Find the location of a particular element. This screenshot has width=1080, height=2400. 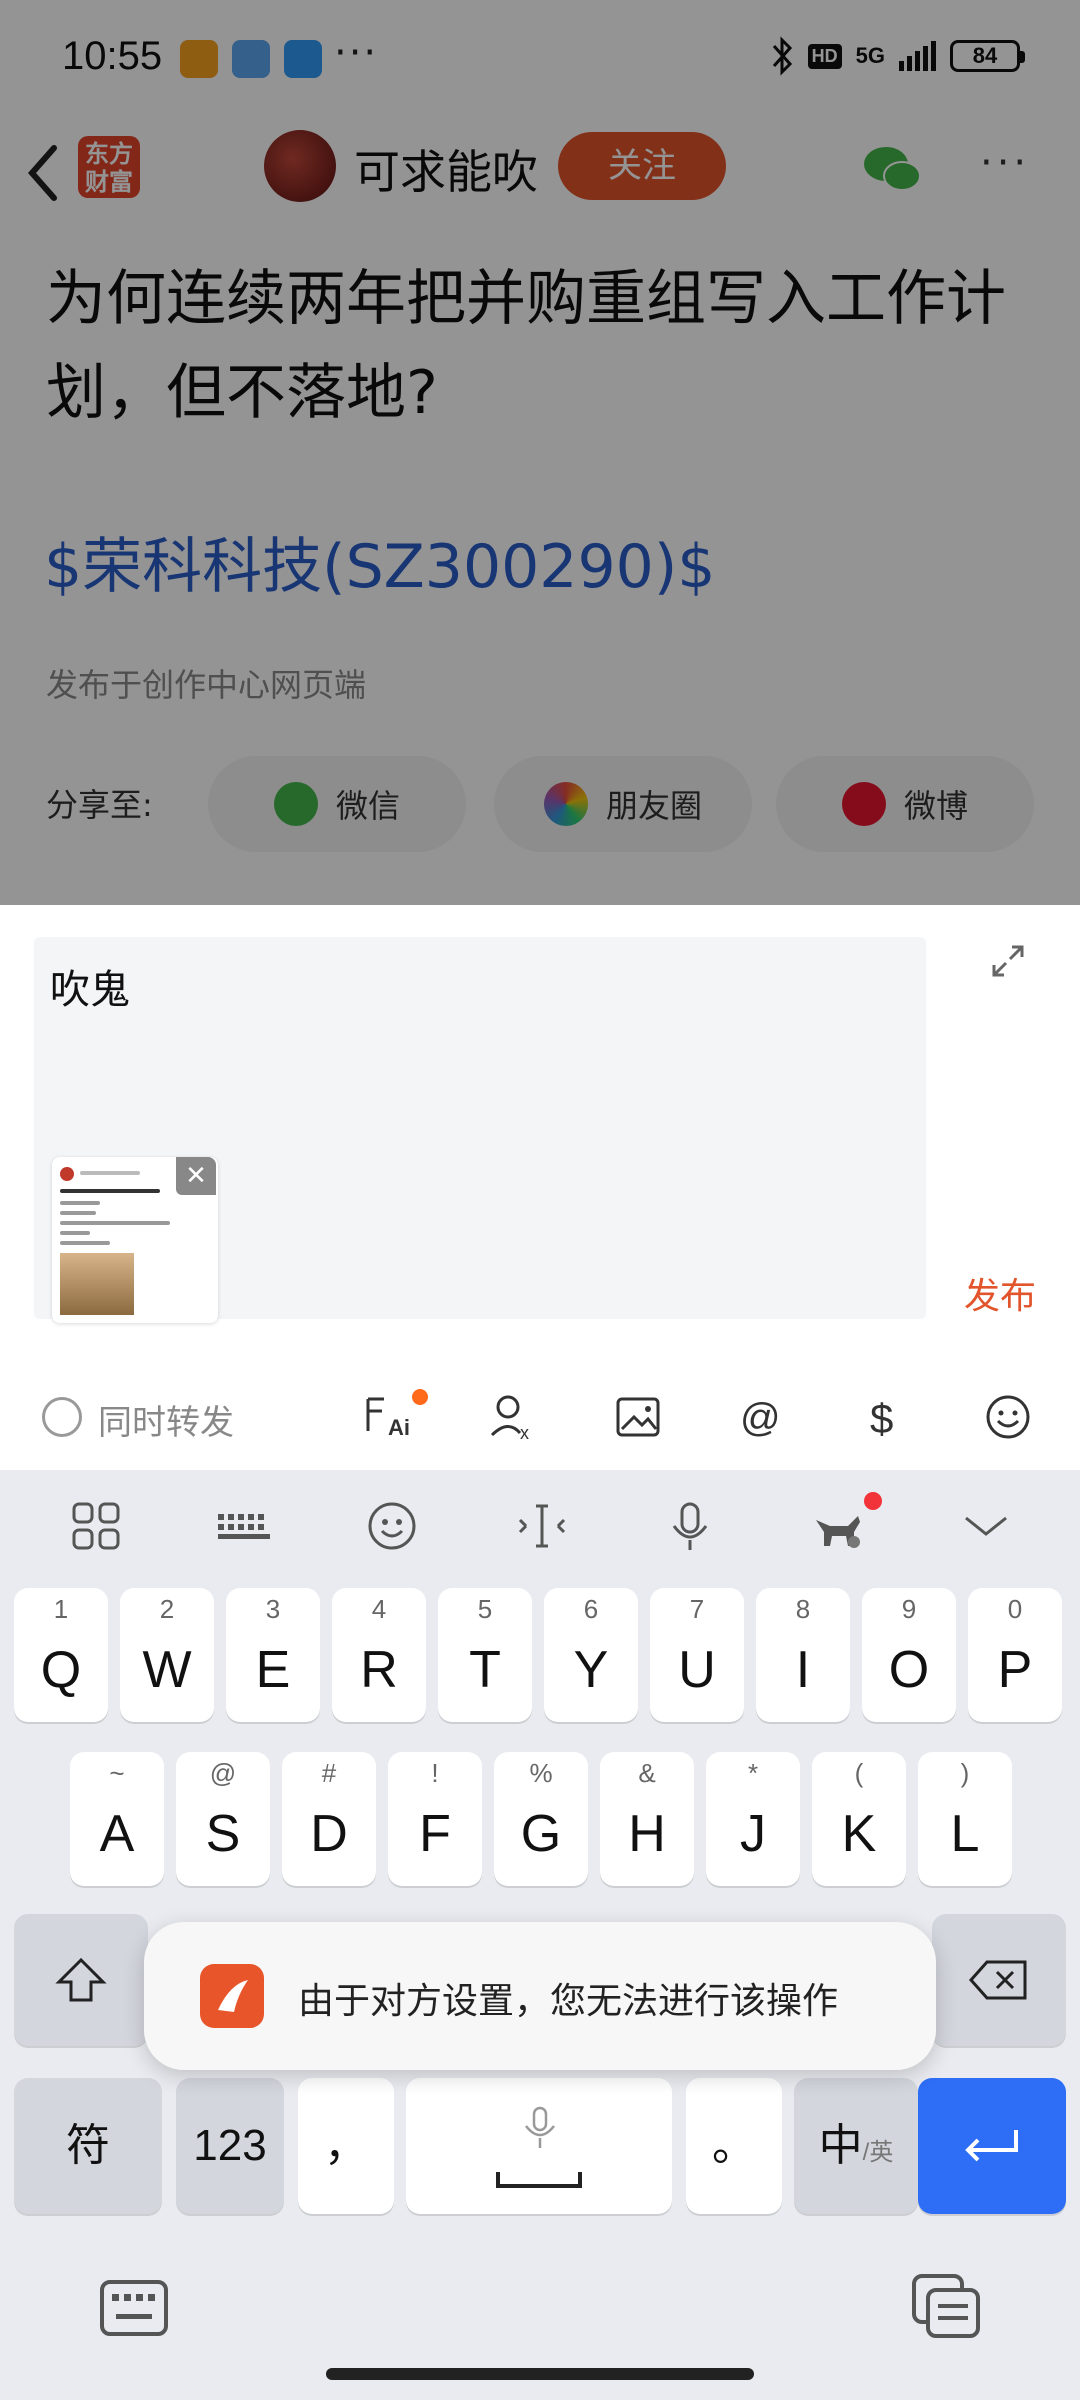

publish-button: 发布 is located at coordinates (1000, 1293).